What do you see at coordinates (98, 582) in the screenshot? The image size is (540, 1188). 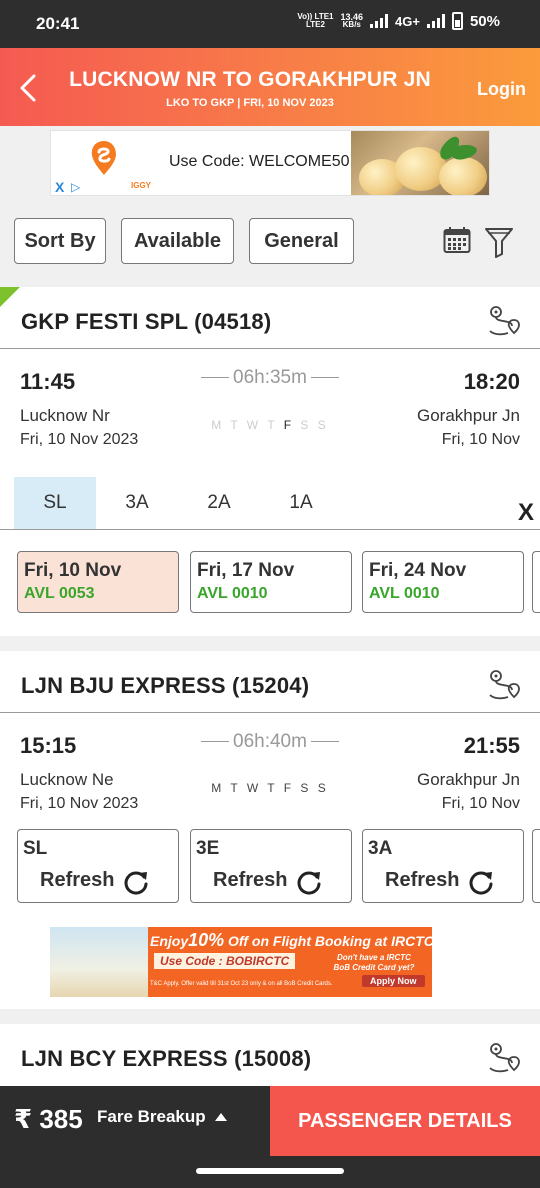 I see `availability-date-card: Fri, 10 Nov AVL 0053` at bounding box center [98, 582].